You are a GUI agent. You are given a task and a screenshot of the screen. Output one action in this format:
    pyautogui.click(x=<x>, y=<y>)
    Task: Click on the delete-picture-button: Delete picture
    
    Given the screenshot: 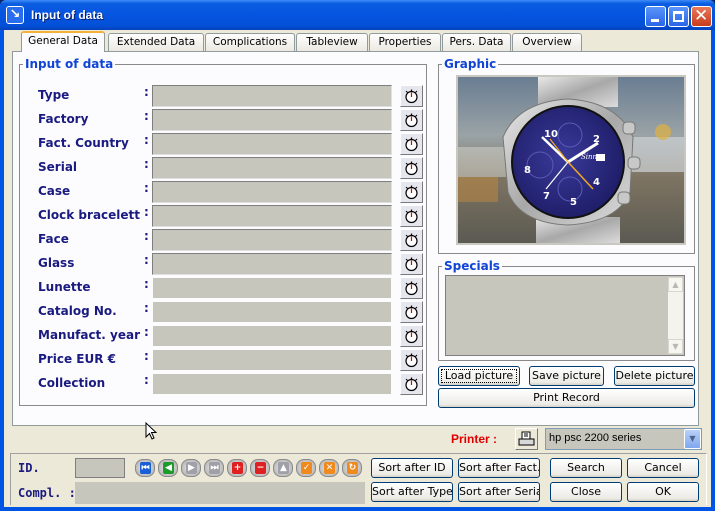 What is the action you would take?
    pyautogui.click(x=654, y=376)
    